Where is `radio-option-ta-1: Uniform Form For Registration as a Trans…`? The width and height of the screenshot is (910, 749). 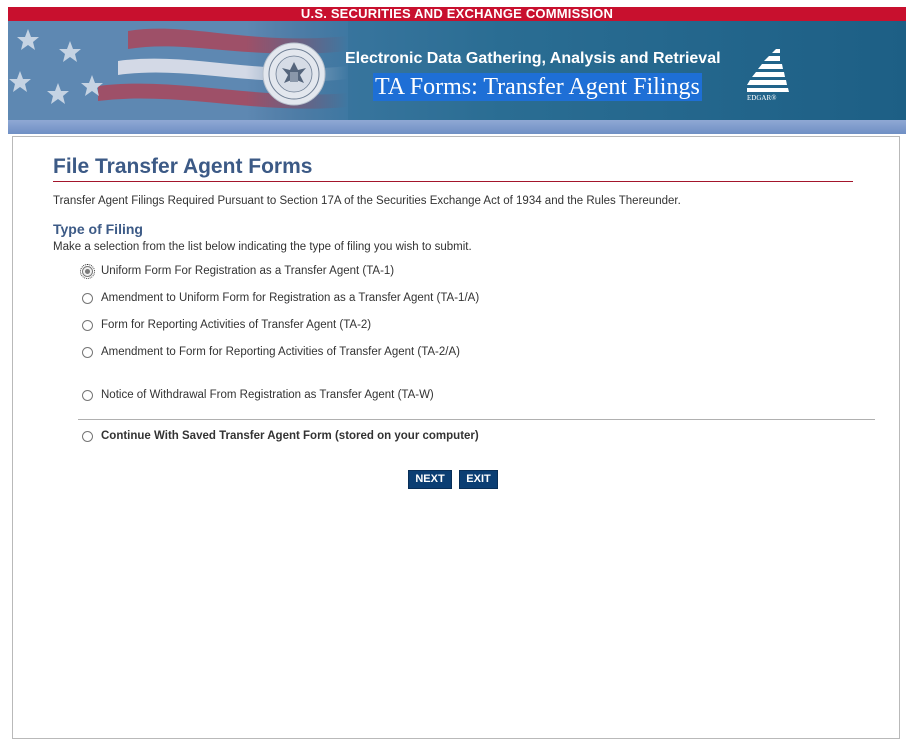 radio-option-ta-1: Uniform Form For Registration as a Trans… is located at coordinates (237, 271).